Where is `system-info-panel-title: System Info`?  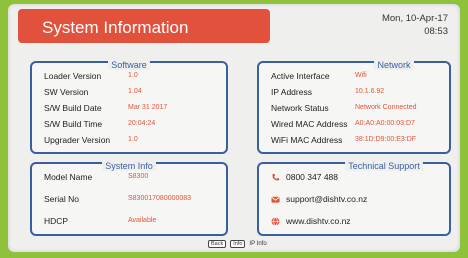 system-info-panel-title: System Info is located at coordinates (129, 166).